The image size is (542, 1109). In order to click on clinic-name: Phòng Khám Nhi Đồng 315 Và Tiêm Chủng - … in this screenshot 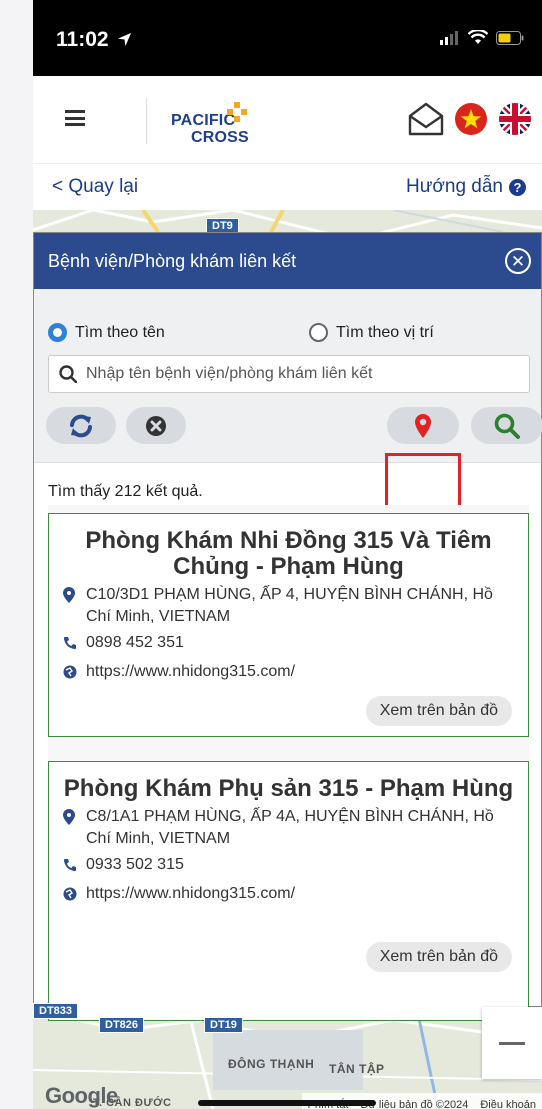, I will do `click(288, 553)`.